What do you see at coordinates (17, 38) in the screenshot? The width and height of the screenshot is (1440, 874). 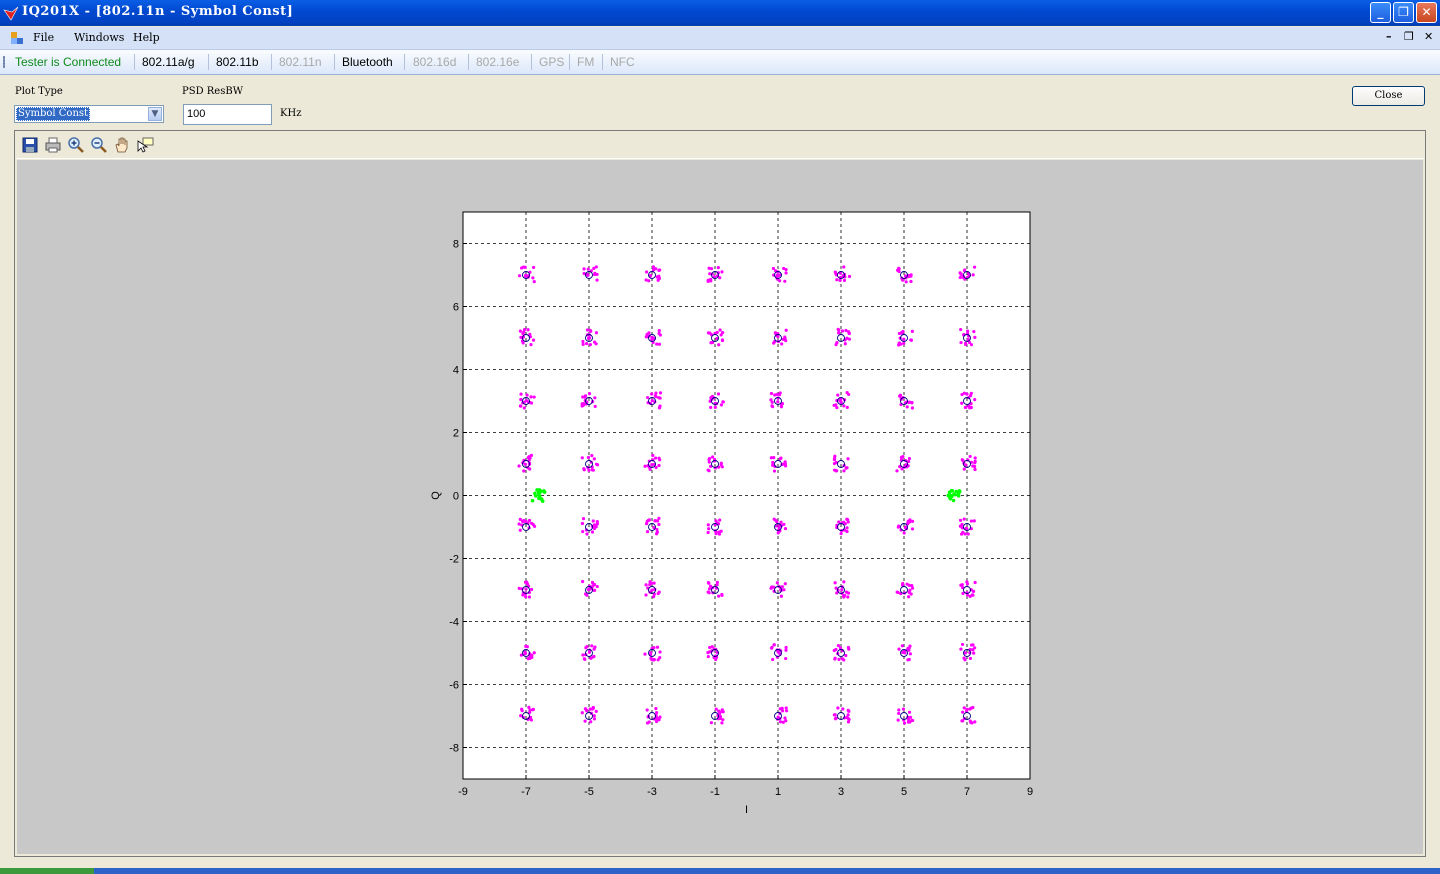 I see `mdi-child-icon` at bounding box center [17, 38].